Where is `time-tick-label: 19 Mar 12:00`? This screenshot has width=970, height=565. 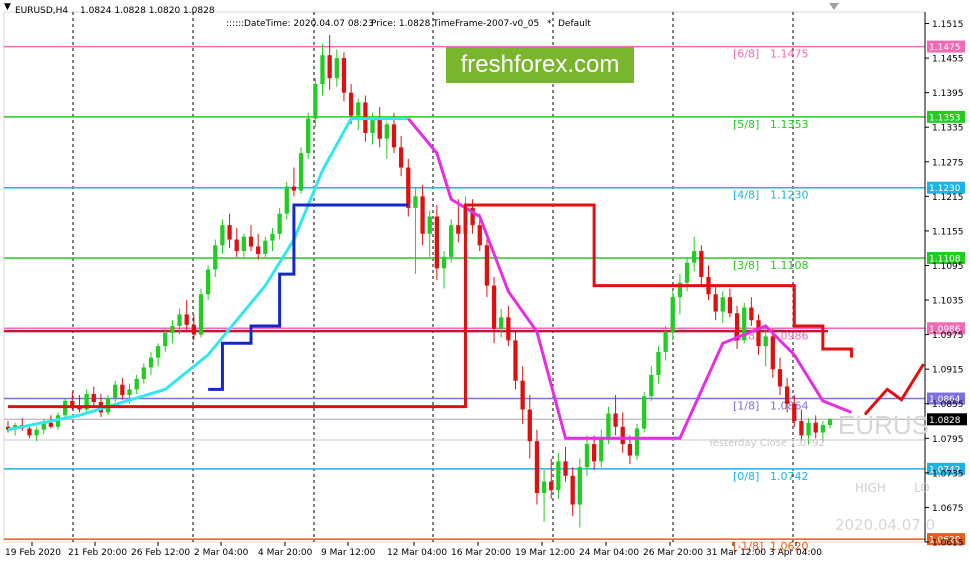 time-tick-label: 19 Mar 12:00 is located at coordinates (545, 553).